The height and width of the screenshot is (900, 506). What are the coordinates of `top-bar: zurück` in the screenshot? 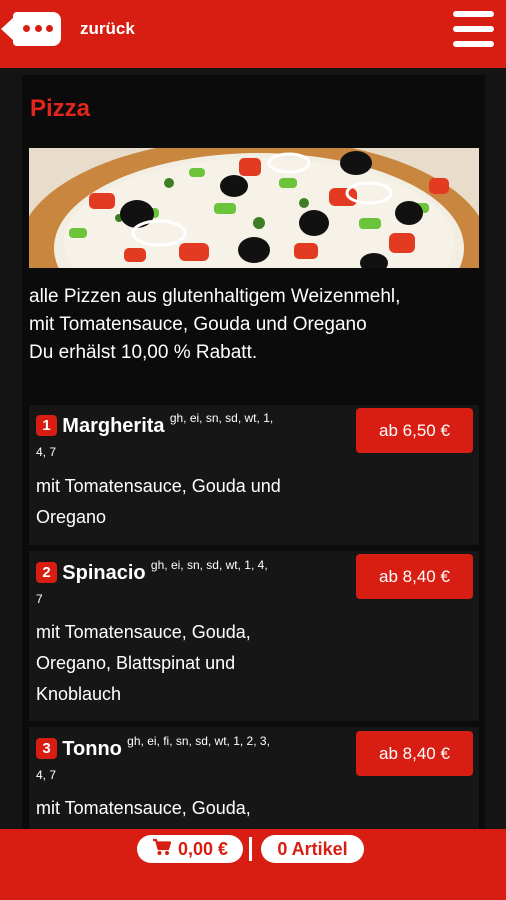 It's located at (253, 34).